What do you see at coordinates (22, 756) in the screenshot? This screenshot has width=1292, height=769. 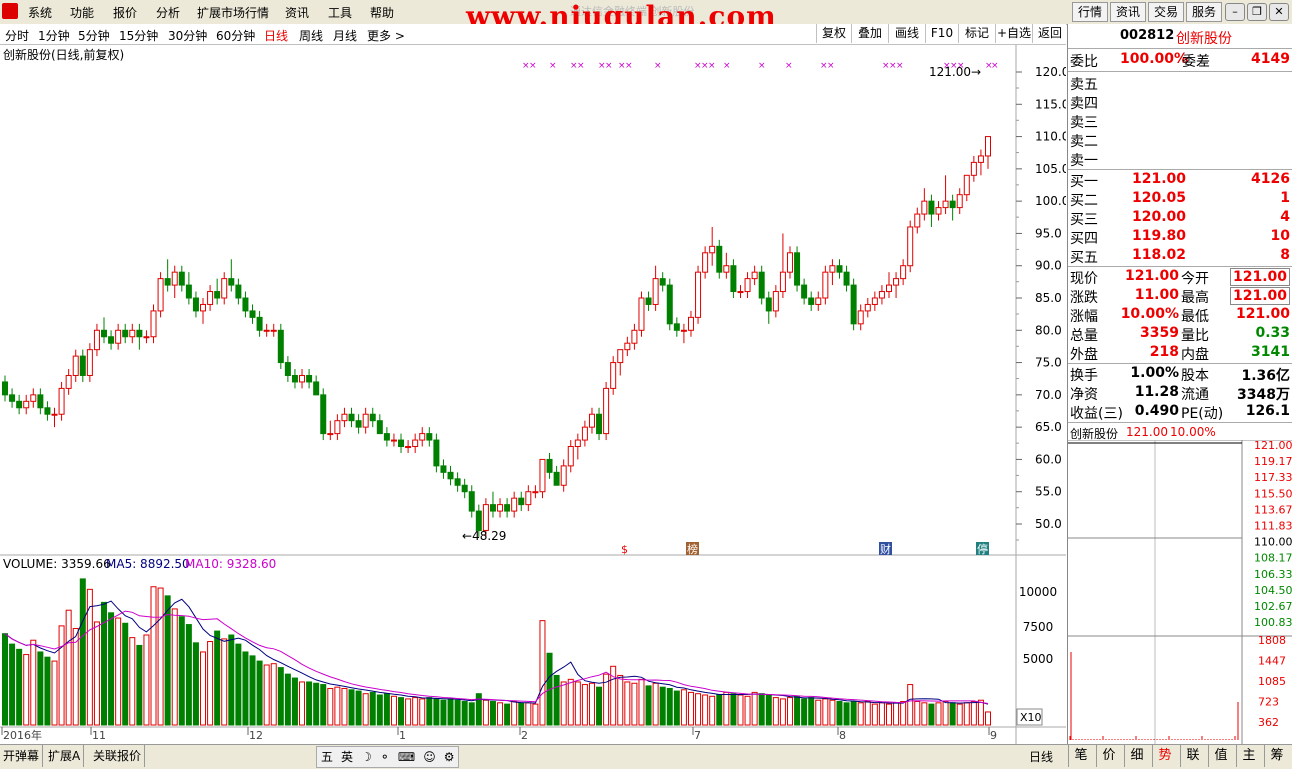 I see `tab-danmaku: 开弹幕` at bounding box center [22, 756].